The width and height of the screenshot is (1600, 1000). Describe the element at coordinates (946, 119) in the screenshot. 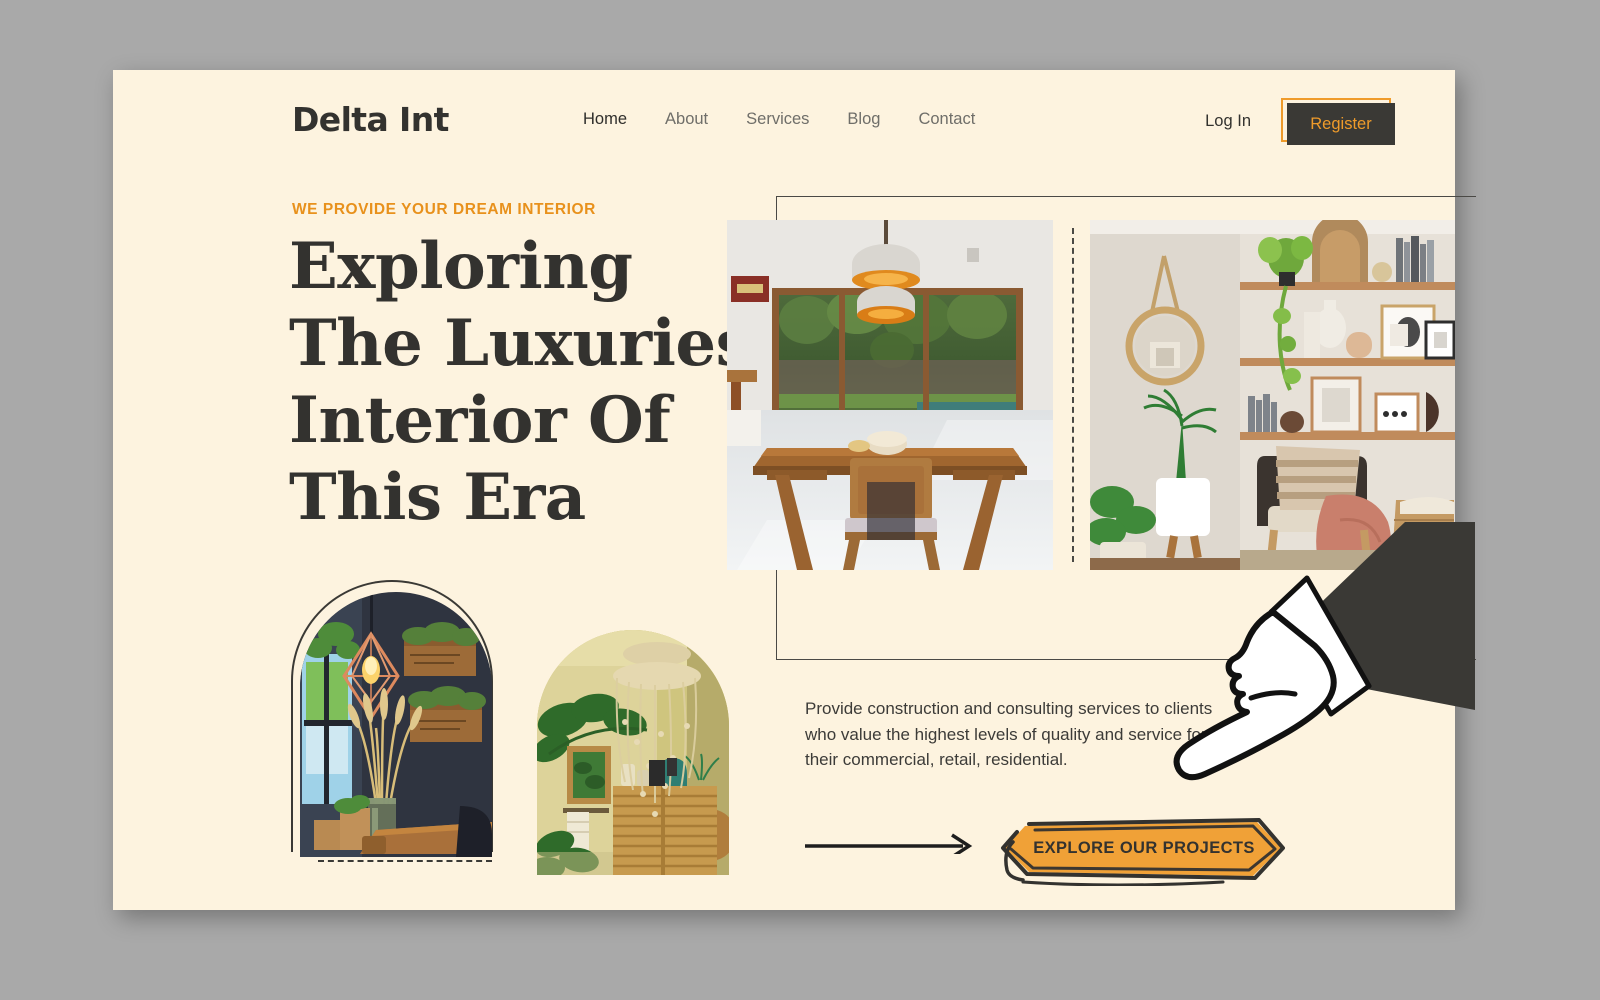

I see `nav-item-contact: Contact` at that location.